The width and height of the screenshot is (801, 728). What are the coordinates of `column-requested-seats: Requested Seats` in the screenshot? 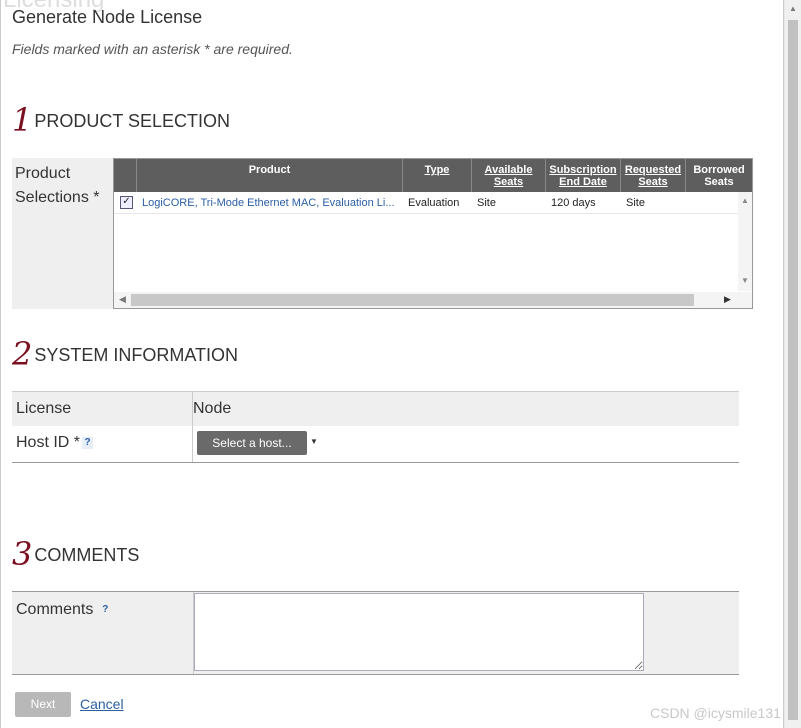 It's located at (652, 175).